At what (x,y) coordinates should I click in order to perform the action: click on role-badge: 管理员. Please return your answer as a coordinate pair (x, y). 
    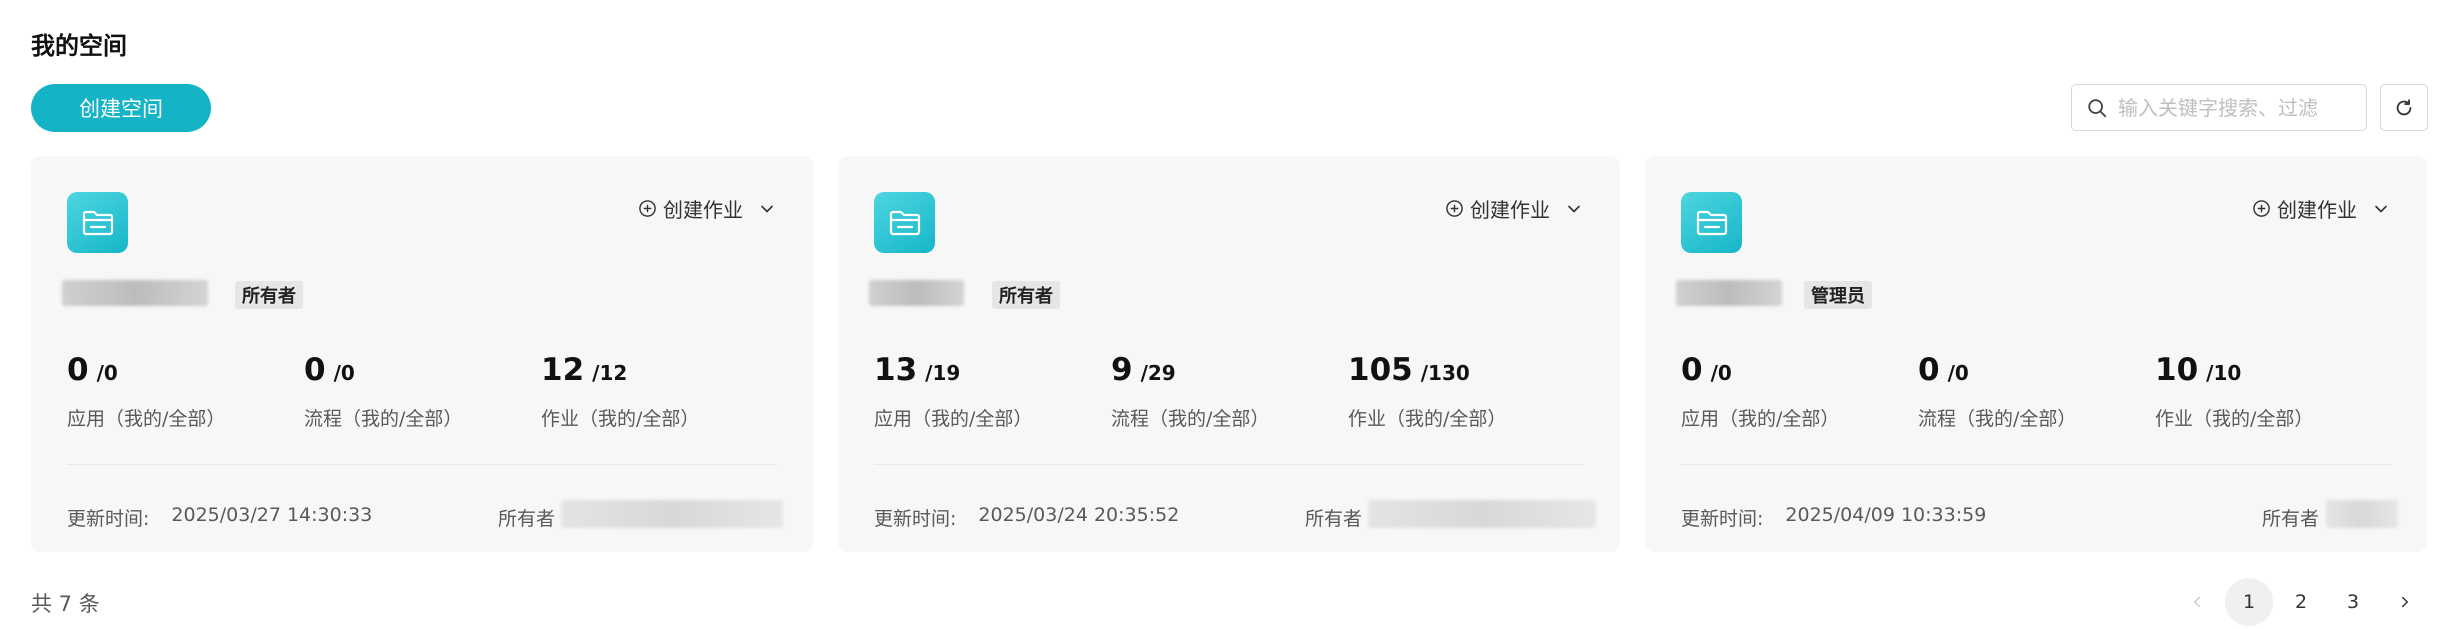
    Looking at the image, I should click on (1838, 295).